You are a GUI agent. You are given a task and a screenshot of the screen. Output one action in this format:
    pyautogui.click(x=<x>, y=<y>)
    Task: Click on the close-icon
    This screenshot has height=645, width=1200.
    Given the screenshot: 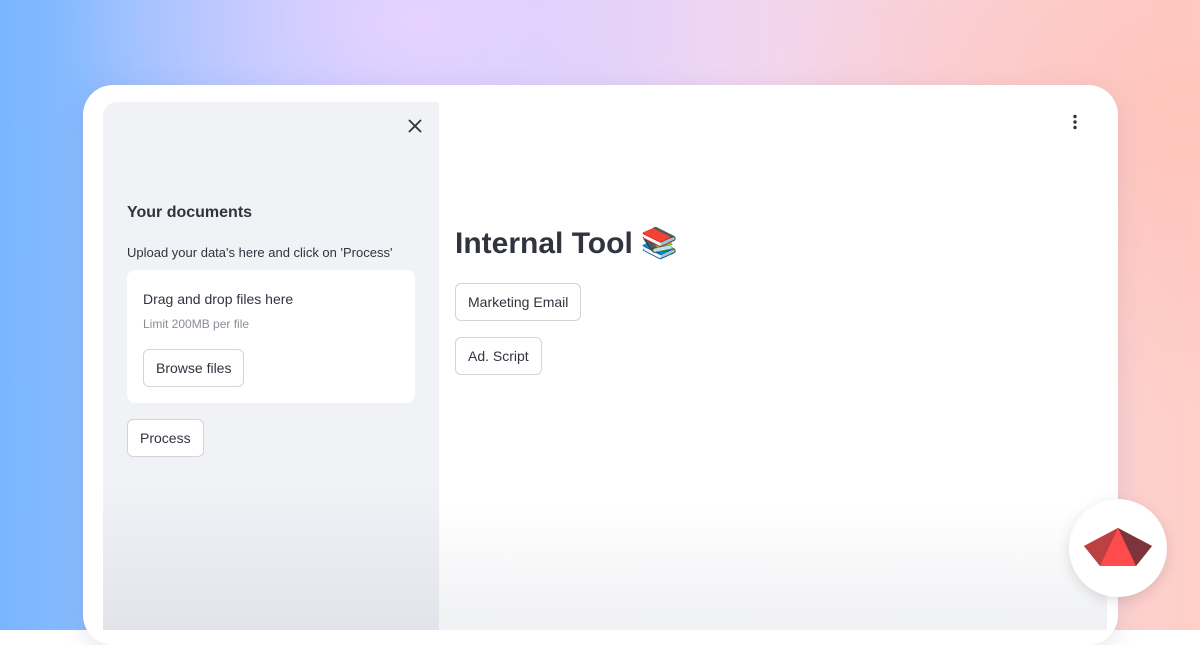 What is the action you would take?
    pyautogui.click(x=415, y=126)
    